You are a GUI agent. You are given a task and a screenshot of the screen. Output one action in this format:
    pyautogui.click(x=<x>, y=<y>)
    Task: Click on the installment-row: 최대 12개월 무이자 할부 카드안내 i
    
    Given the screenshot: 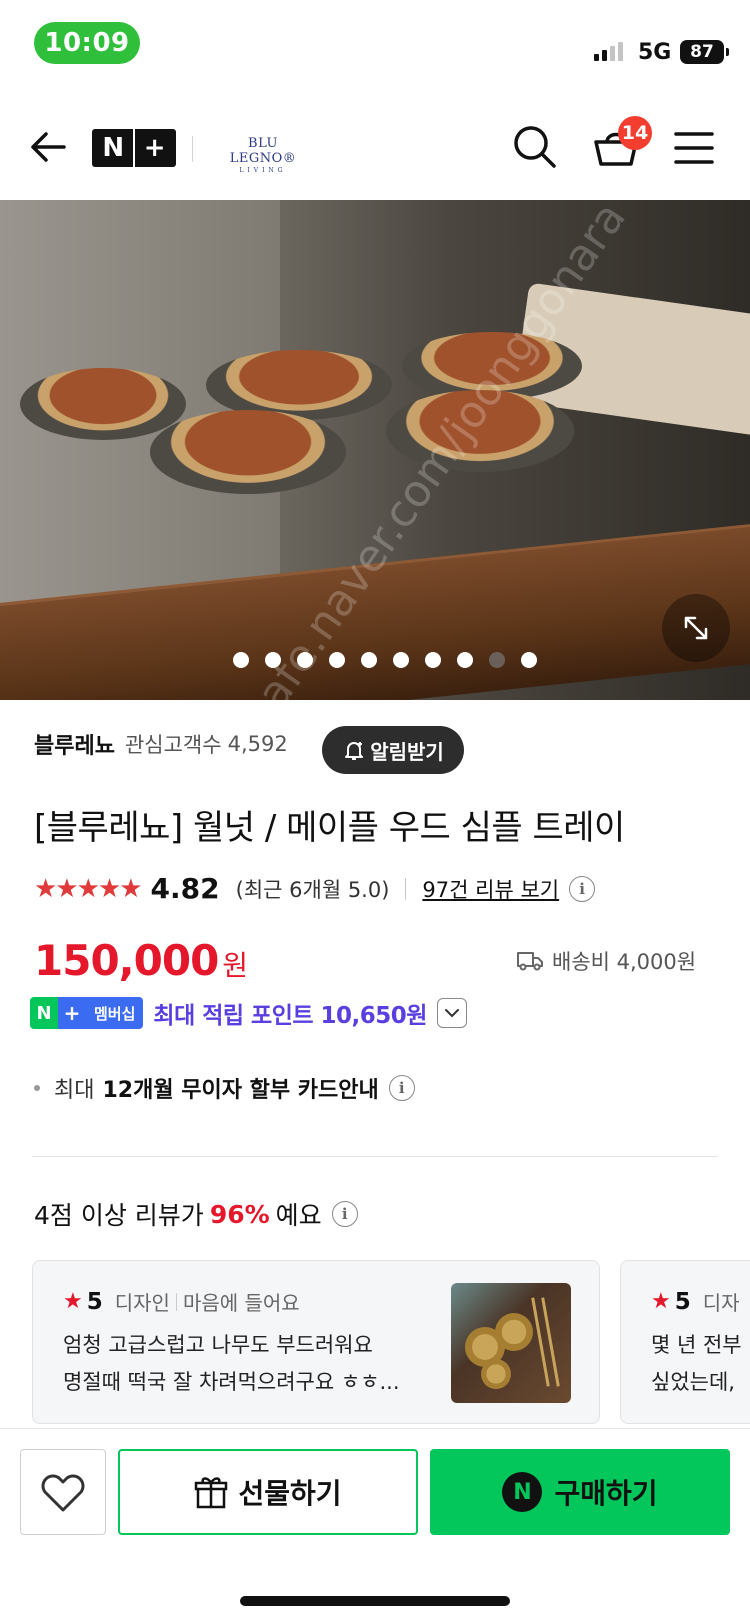 What is the action you would take?
    pyautogui.click(x=224, y=1088)
    